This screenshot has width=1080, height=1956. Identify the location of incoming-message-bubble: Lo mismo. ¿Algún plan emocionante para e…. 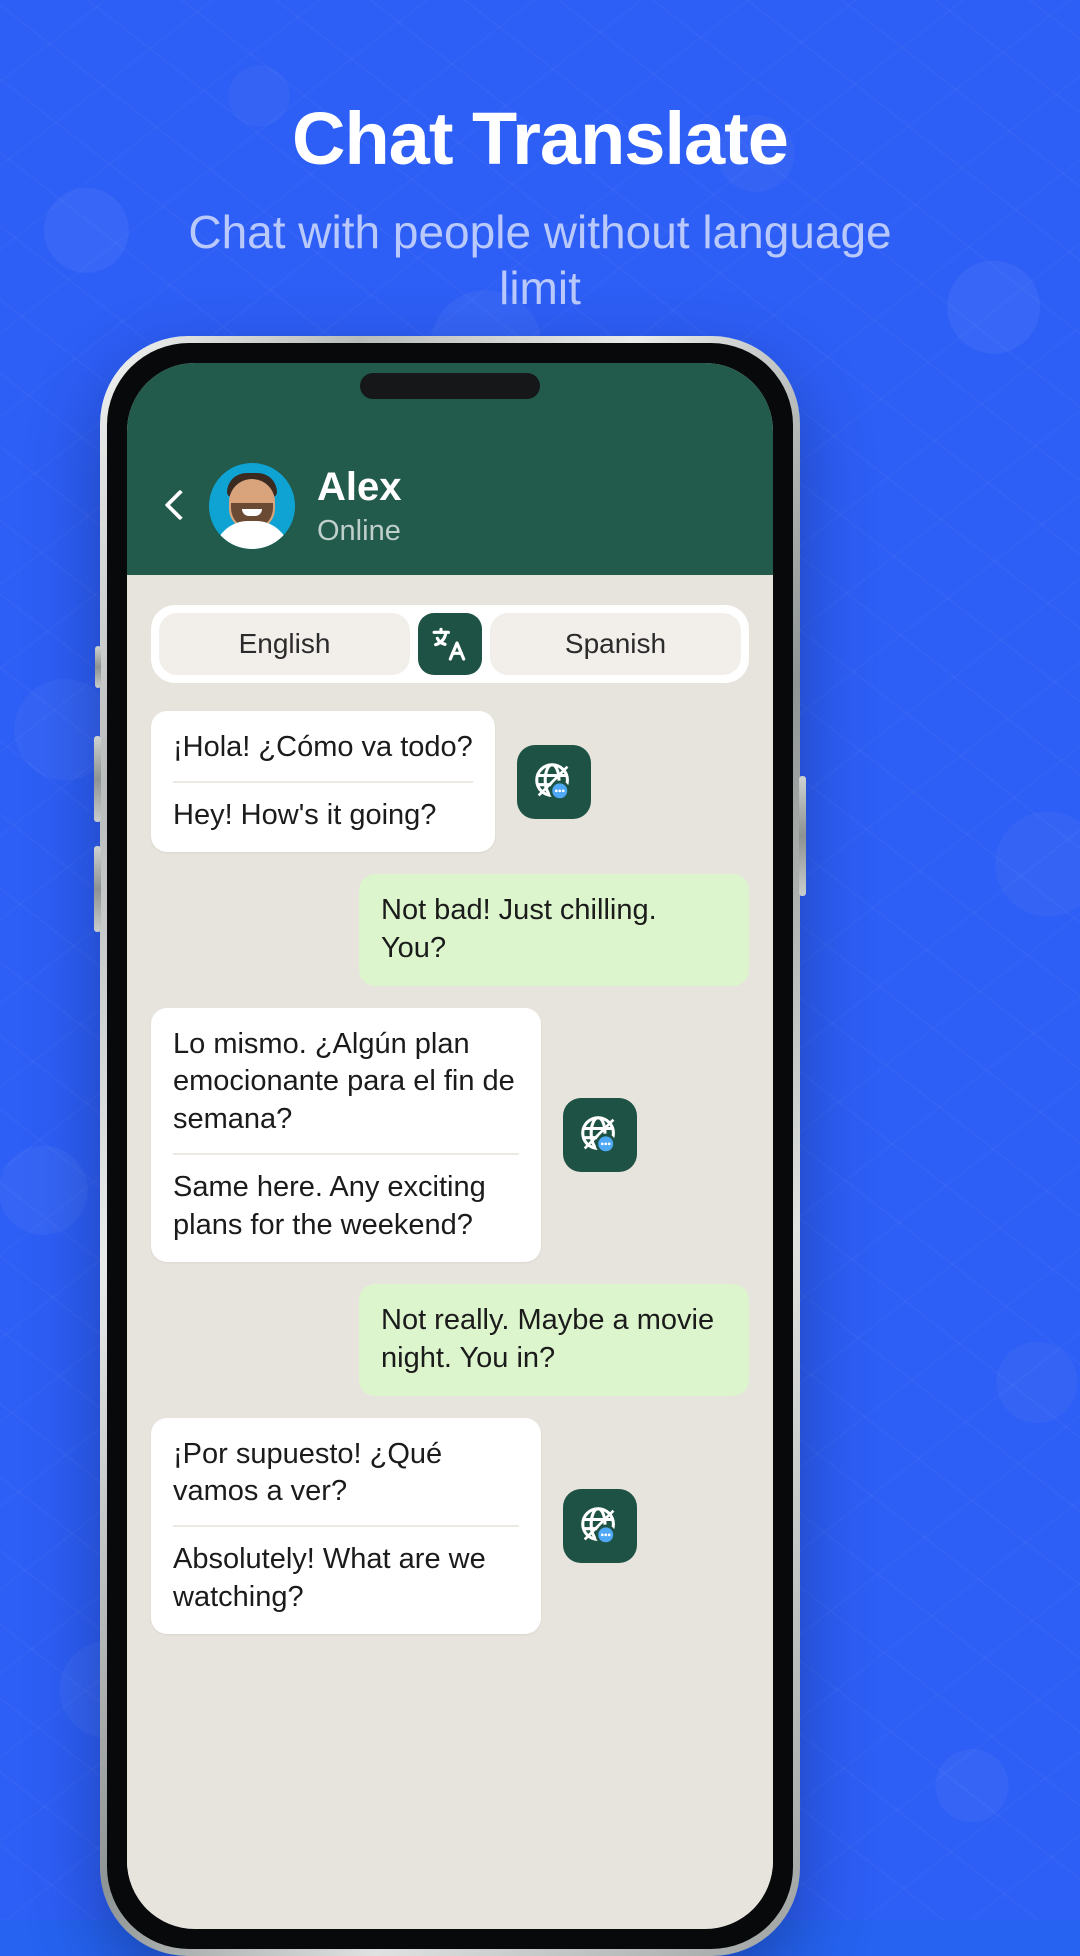
(346, 1135).